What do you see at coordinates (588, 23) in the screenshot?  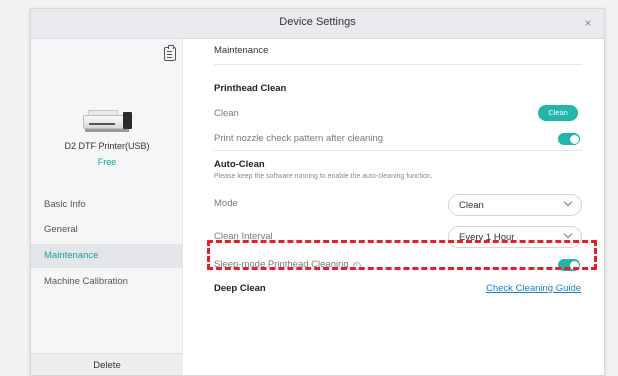 I see `close-icon: ×` at bounding box center [588, 23].